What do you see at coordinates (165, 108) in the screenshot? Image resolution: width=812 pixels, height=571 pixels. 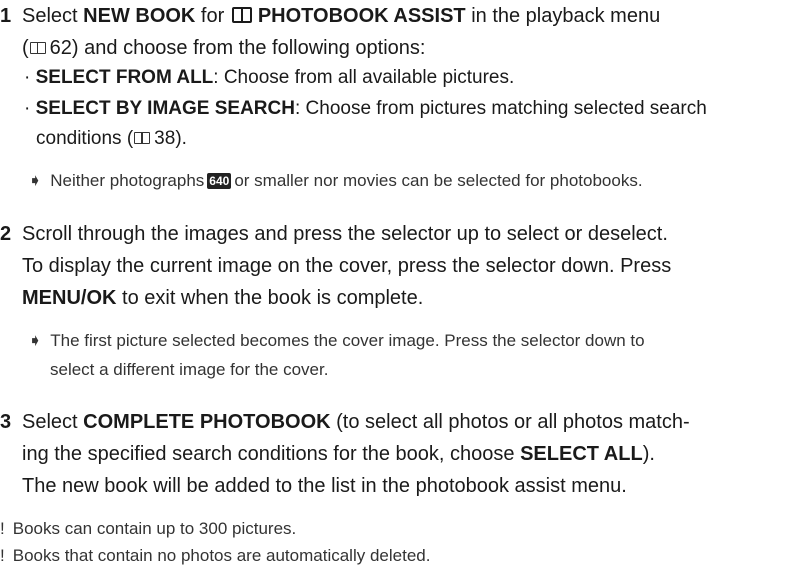 I see `bullet-label: SELECT BY IMAGE SEARCH` at bounding box center [165, 108].